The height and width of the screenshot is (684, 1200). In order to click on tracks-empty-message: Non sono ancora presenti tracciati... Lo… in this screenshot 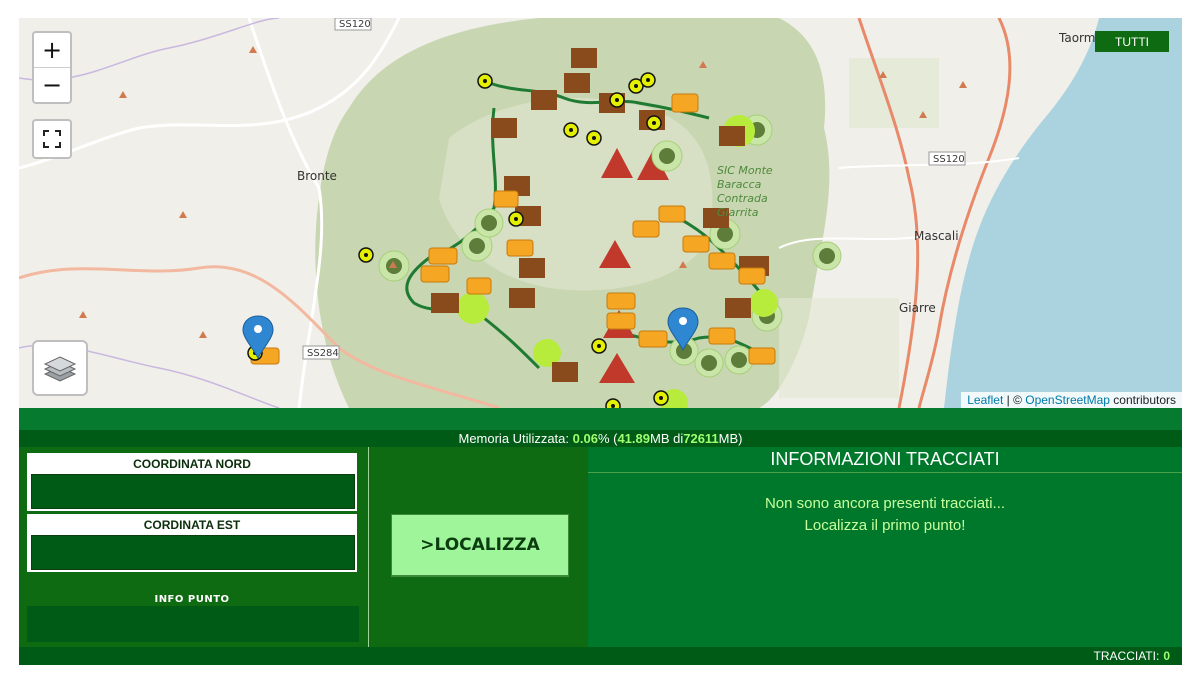, I will do `click(885, 515)`.